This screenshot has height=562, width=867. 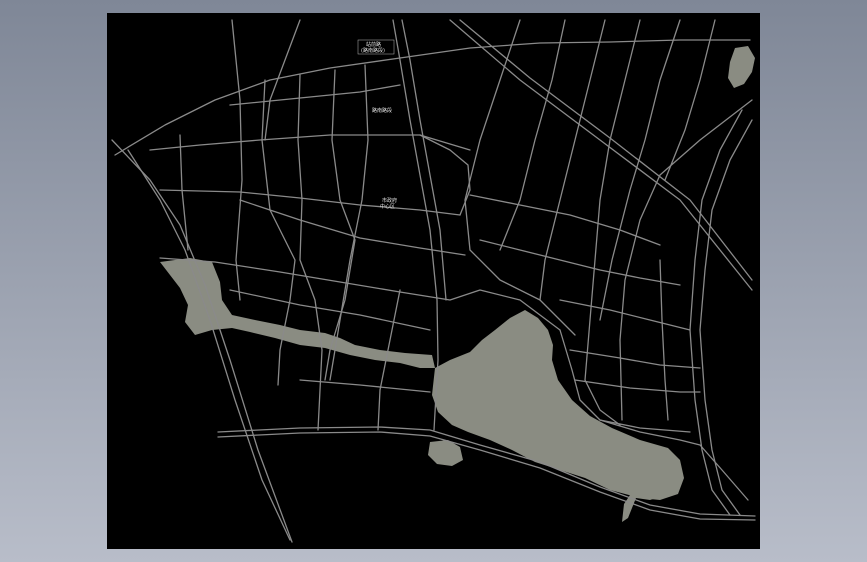 I want to click on road-ns-c, so click(x=310, y=252).